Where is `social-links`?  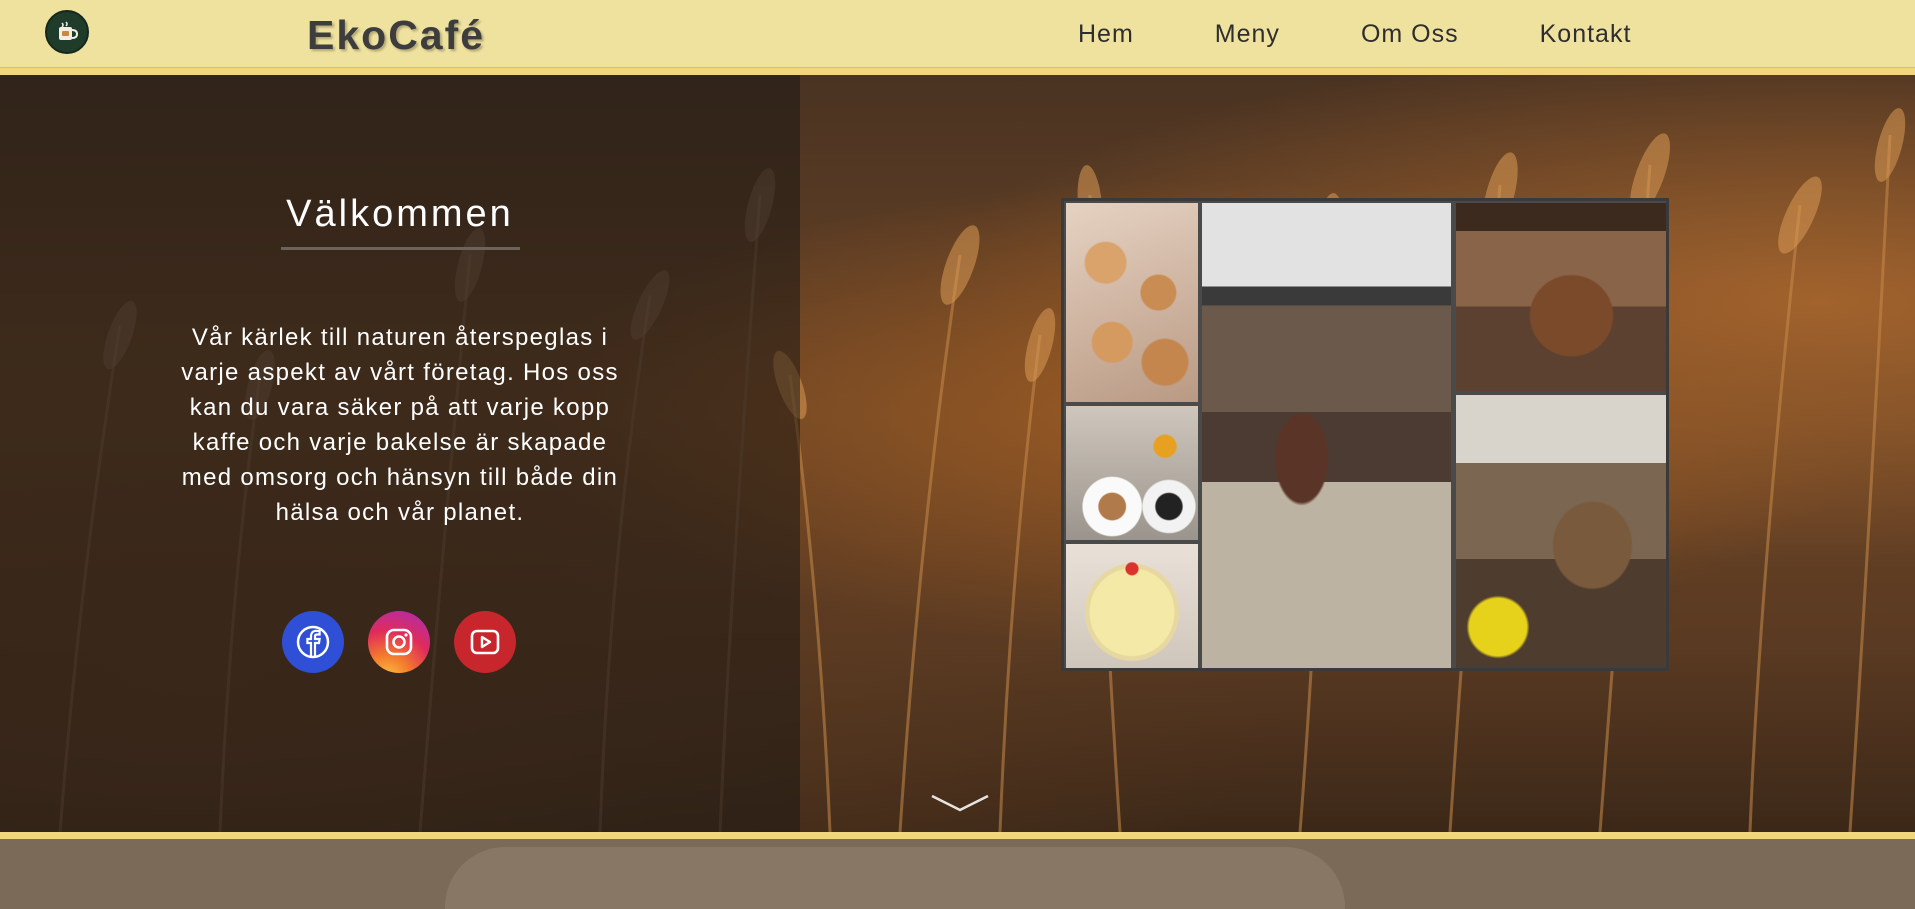 social-links is located at coordinates (411, 642).